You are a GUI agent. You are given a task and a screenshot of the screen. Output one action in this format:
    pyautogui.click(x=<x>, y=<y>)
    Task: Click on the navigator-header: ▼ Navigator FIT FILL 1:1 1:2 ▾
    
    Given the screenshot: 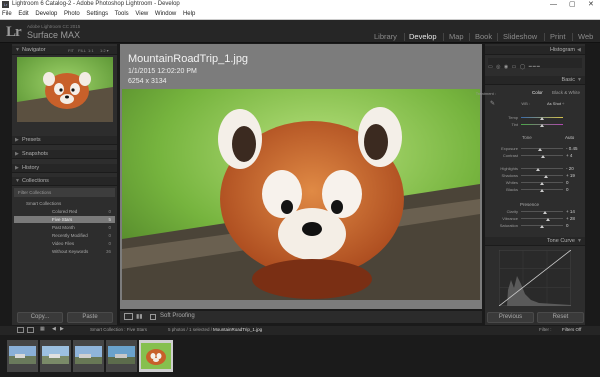 What is the action you would take?
    pyautogui.click(x=64, y=50)
    